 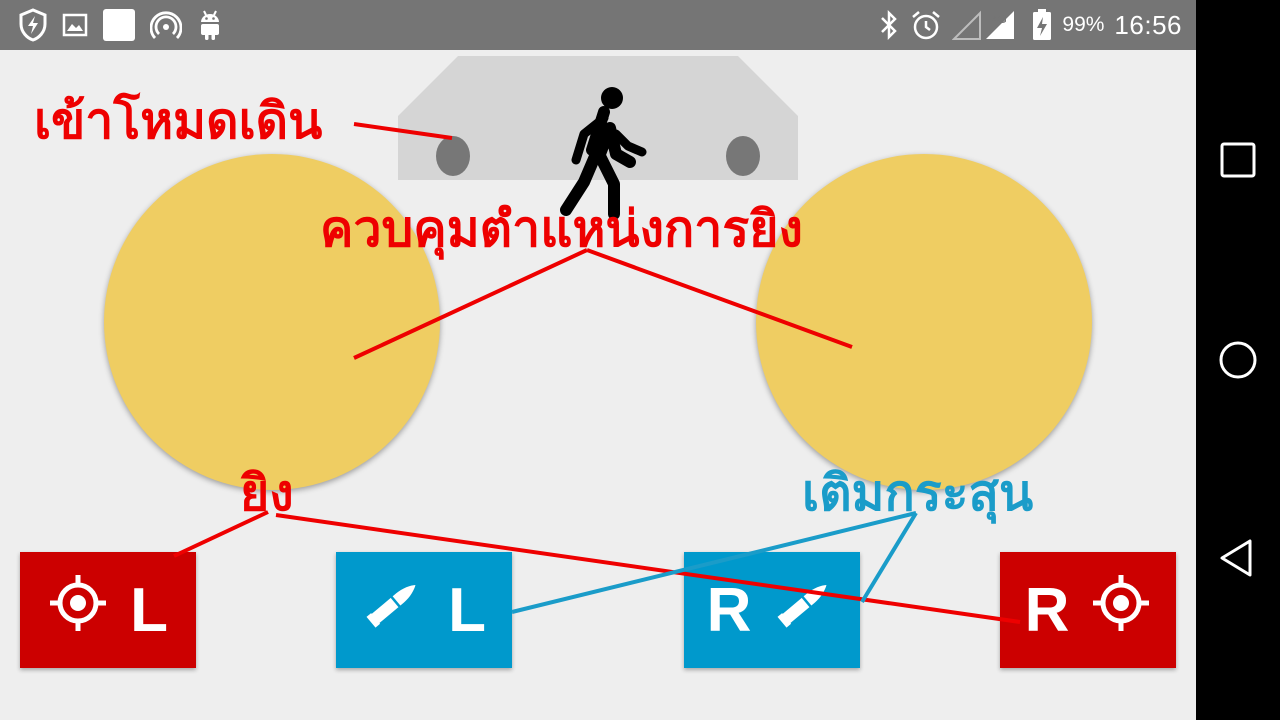 I want to click on navigation-bar, so click(x=1238, y=360).